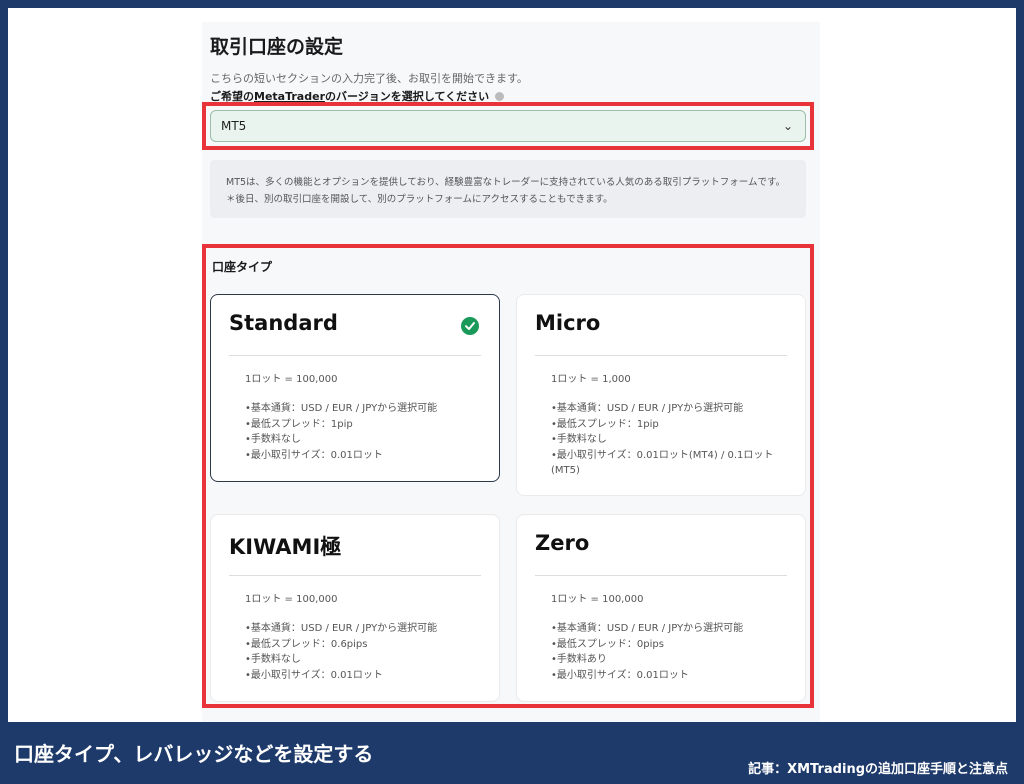  What do you see at coordinates (285, 547) in the screenshot?
I see `account-card-name: KIWAMI極` at bounding box center [285, 547].